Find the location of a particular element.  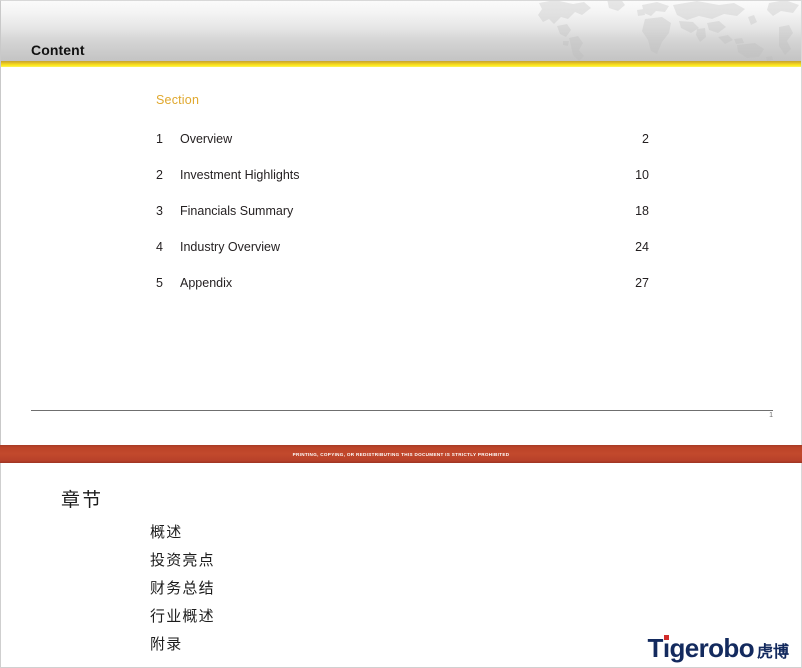

logo-wordmark: Tıgerobo is located at coordinates (701, 648).